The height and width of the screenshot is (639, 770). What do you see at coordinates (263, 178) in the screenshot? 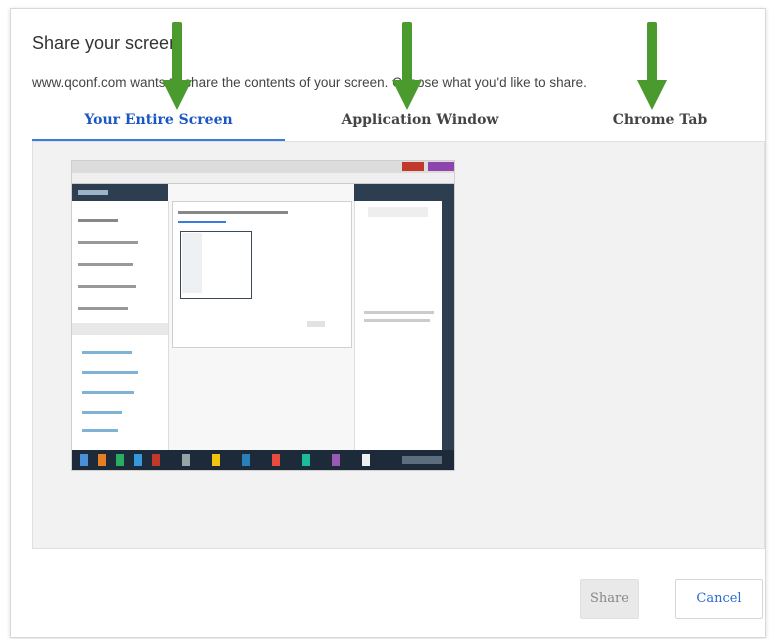
I see `thumb-addressbar` at bounding box center [263, 178].